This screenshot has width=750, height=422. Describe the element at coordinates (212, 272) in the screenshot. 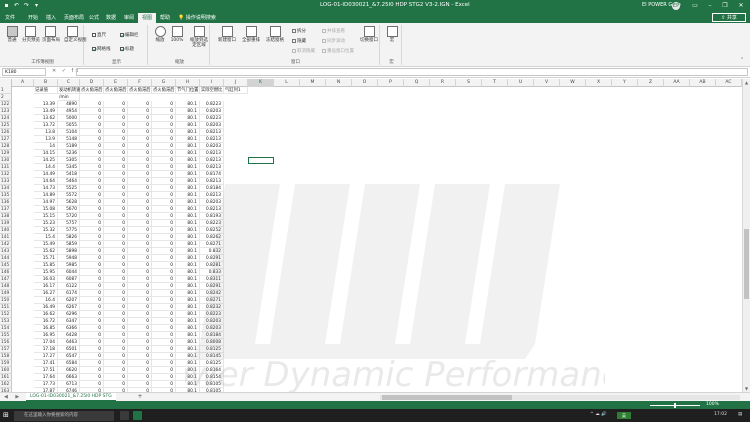

I see `table-cell: 0.833` at that location.